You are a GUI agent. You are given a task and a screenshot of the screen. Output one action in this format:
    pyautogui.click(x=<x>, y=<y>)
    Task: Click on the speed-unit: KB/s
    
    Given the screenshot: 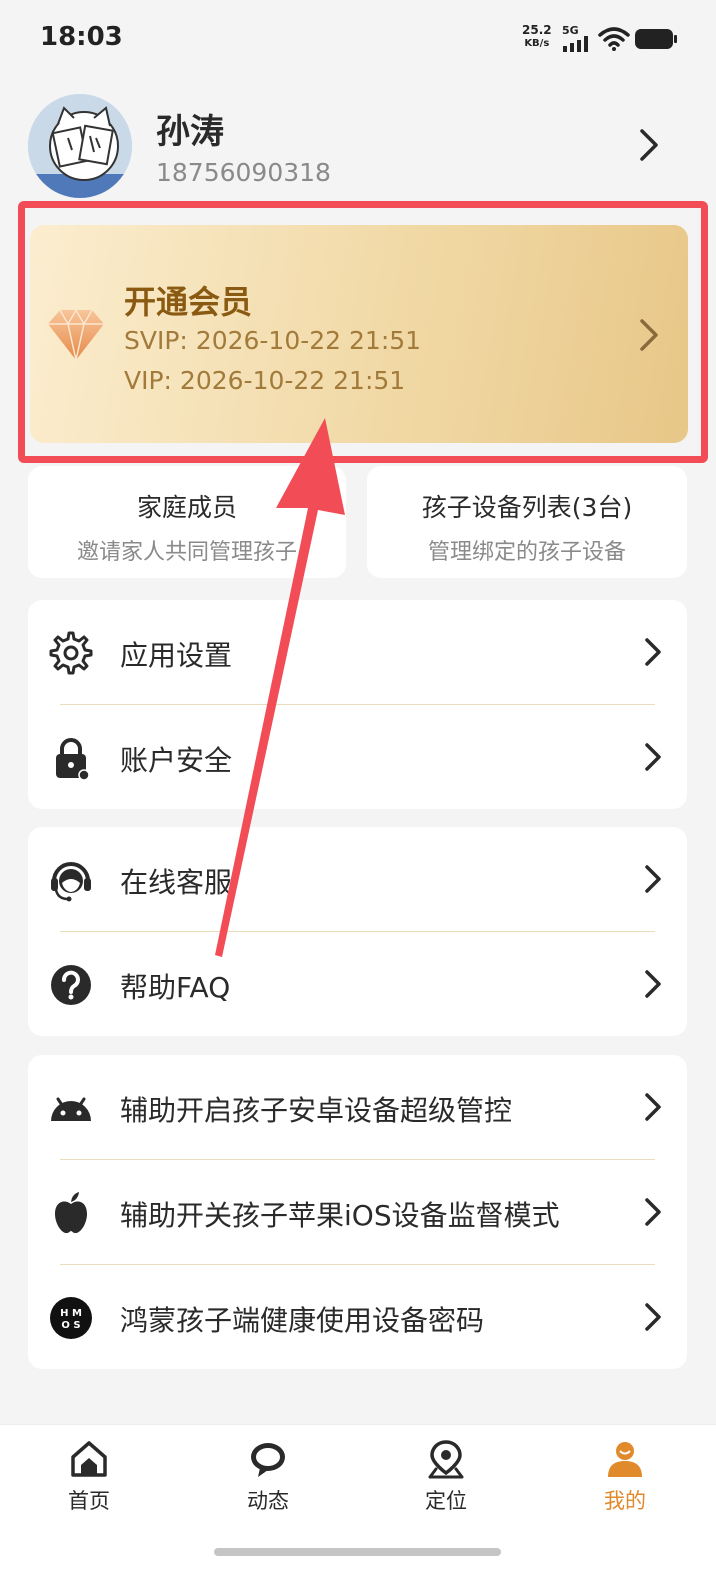 What is the action you would take?
    pyautogui.click(x=537, y=43)
    